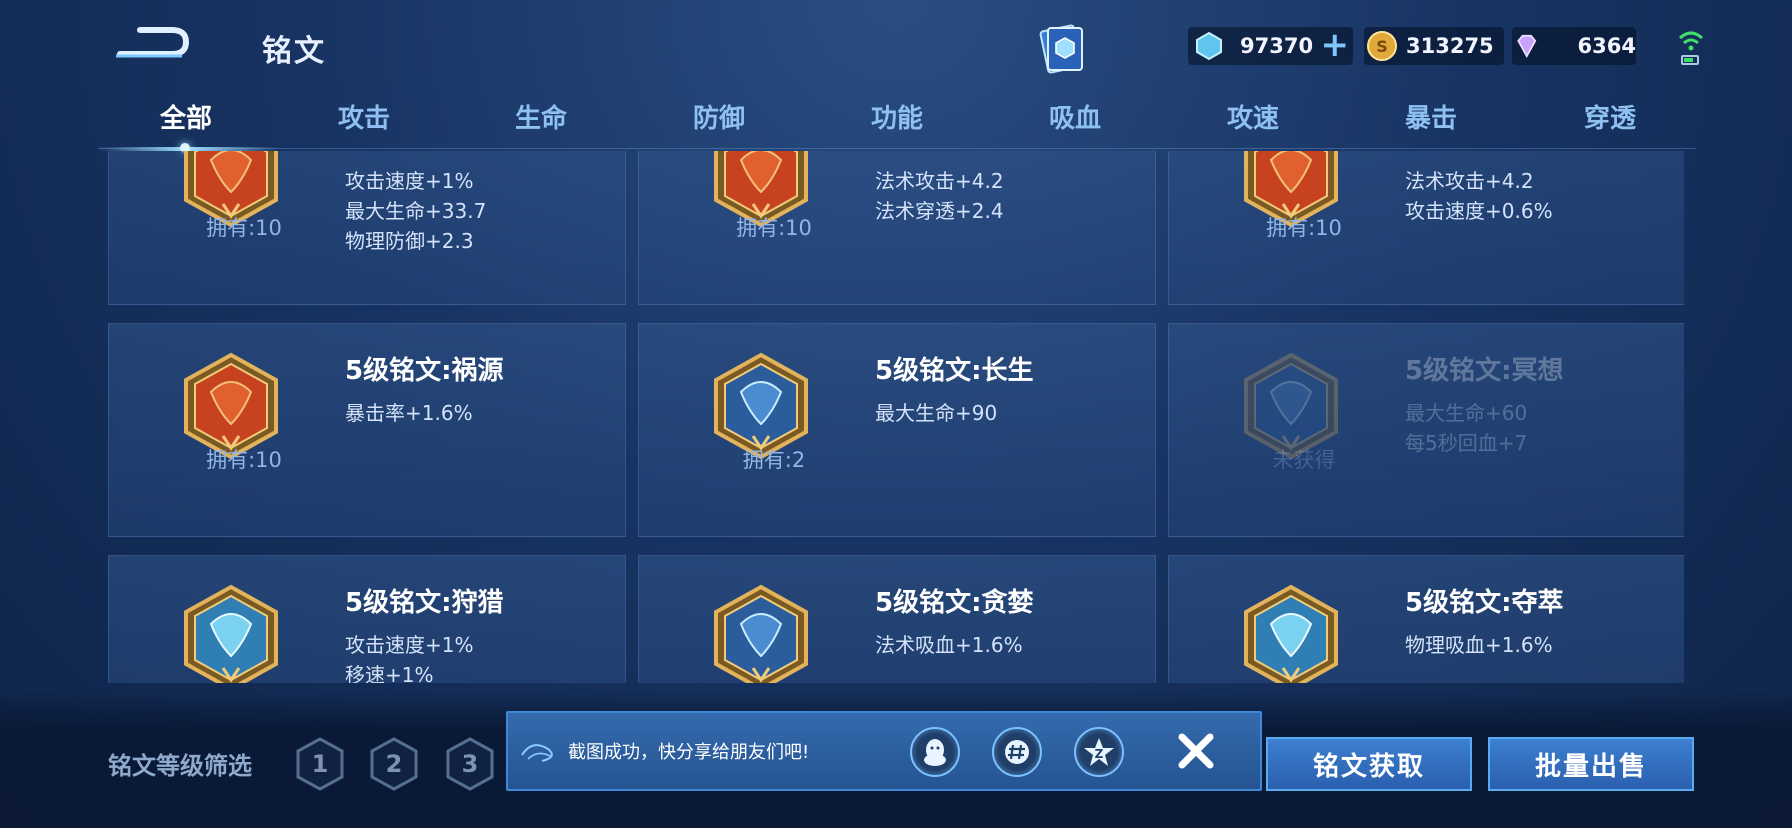 Image resolution: width=1792 pixels, height=828 pixels. What do you see at coordinates (1209, 46) in the screenshot?
I see `ticket-icon` at bounding box center [1209, 46].